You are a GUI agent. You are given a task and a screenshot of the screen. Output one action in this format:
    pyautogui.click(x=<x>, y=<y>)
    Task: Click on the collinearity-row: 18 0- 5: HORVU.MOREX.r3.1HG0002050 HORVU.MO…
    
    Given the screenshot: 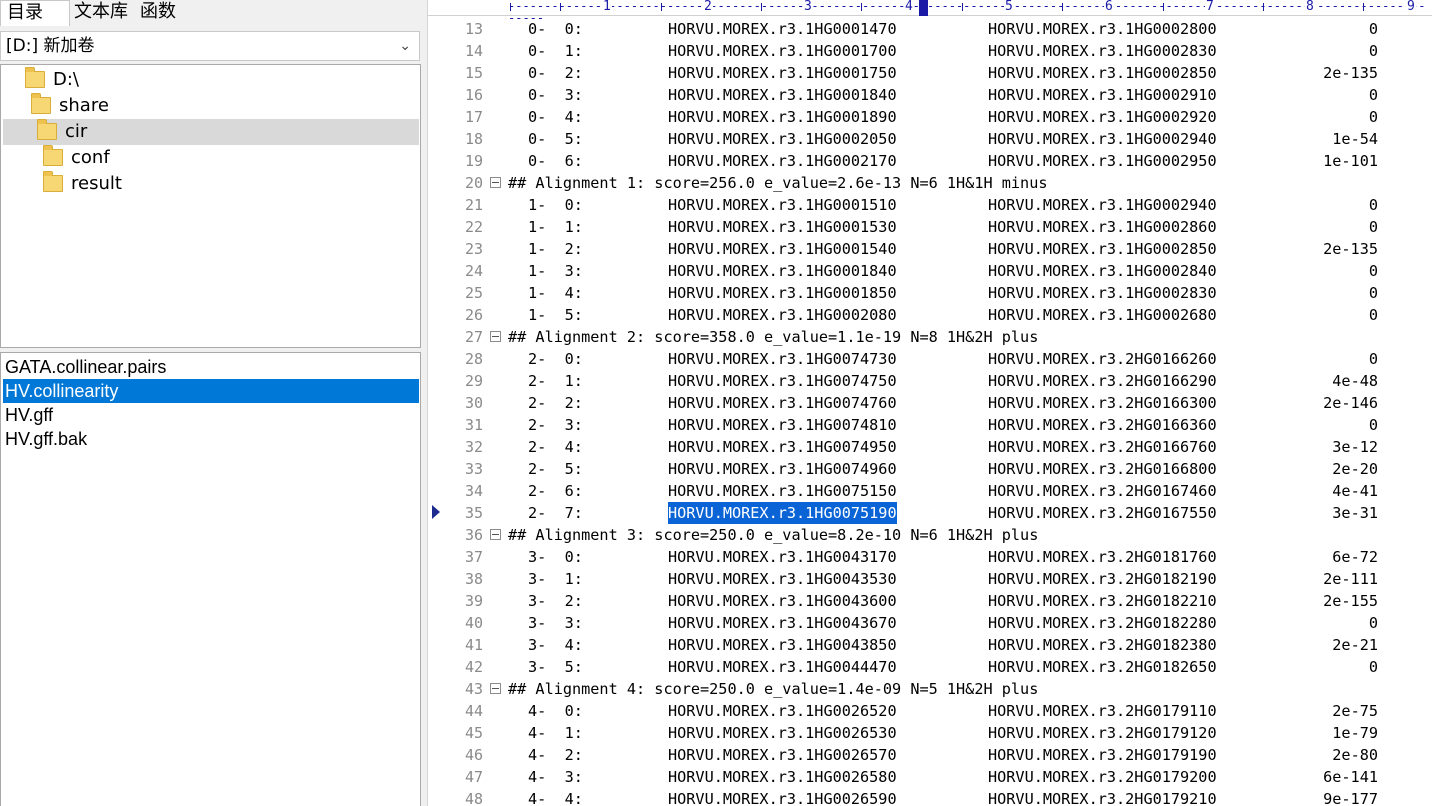 What is the action you would take?
    pyautogui.click(x=930, y=139)
    